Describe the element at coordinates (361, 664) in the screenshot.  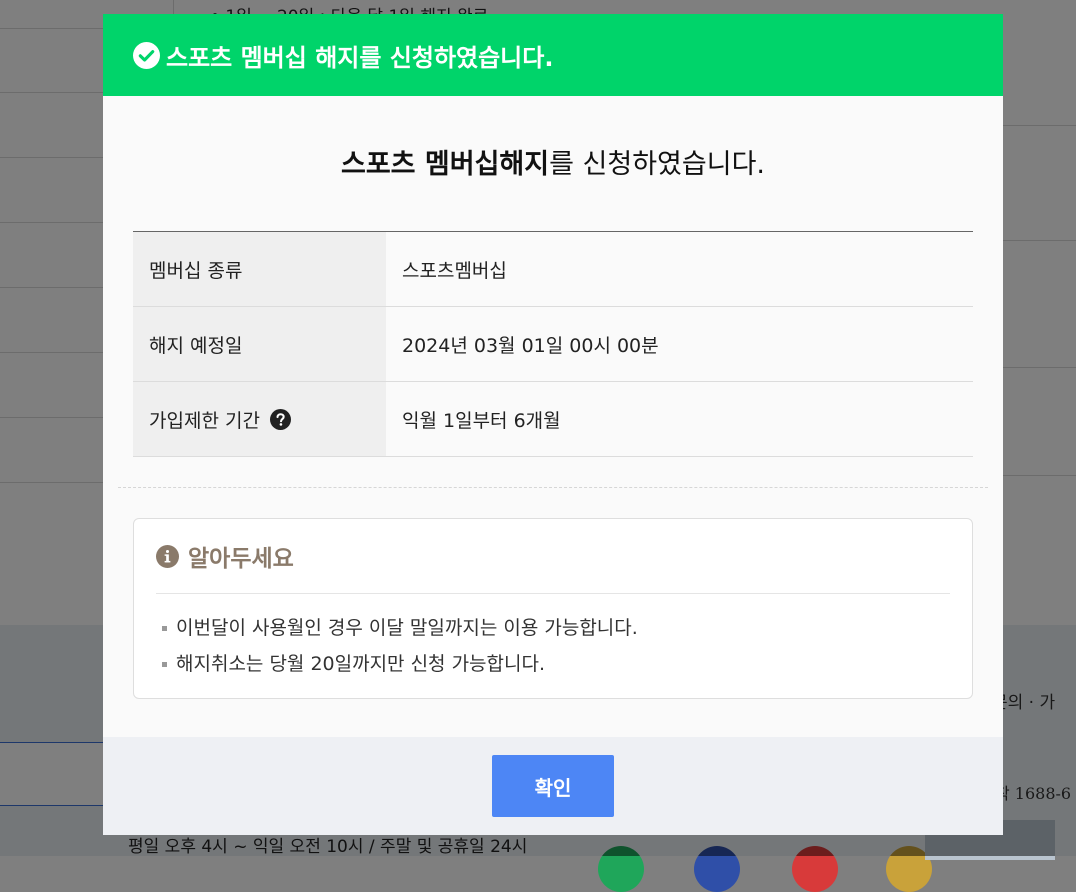
I see `notice-item-text: 해지취소는 당월 20일까지만 신청 가능합니다.` at that location.